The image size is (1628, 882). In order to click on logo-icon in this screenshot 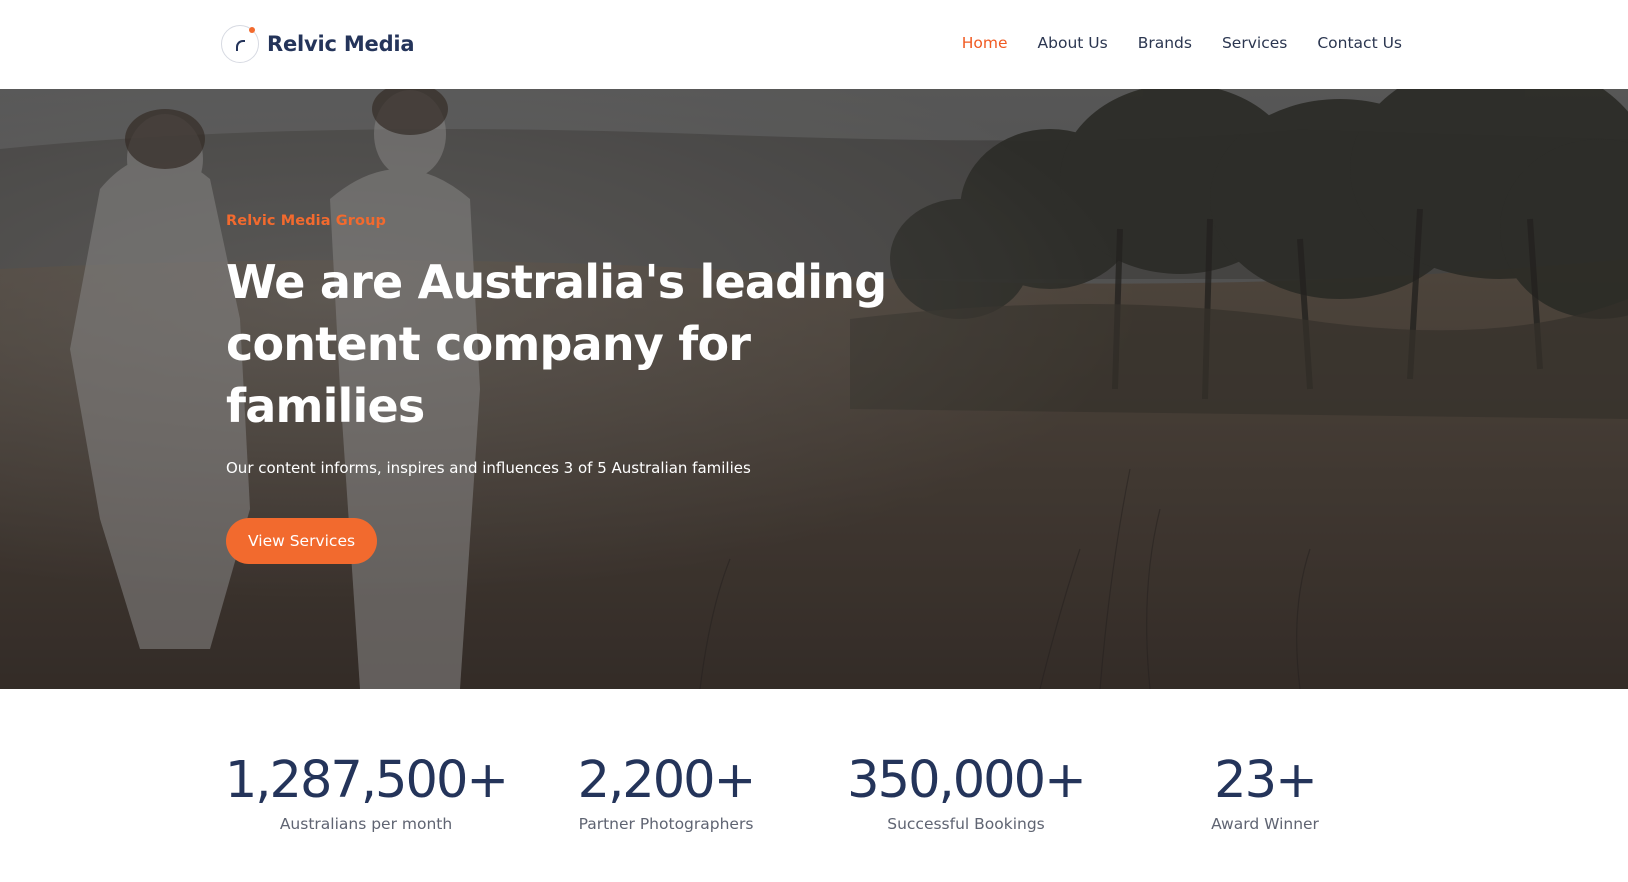, I will do `click(240, 44)`.